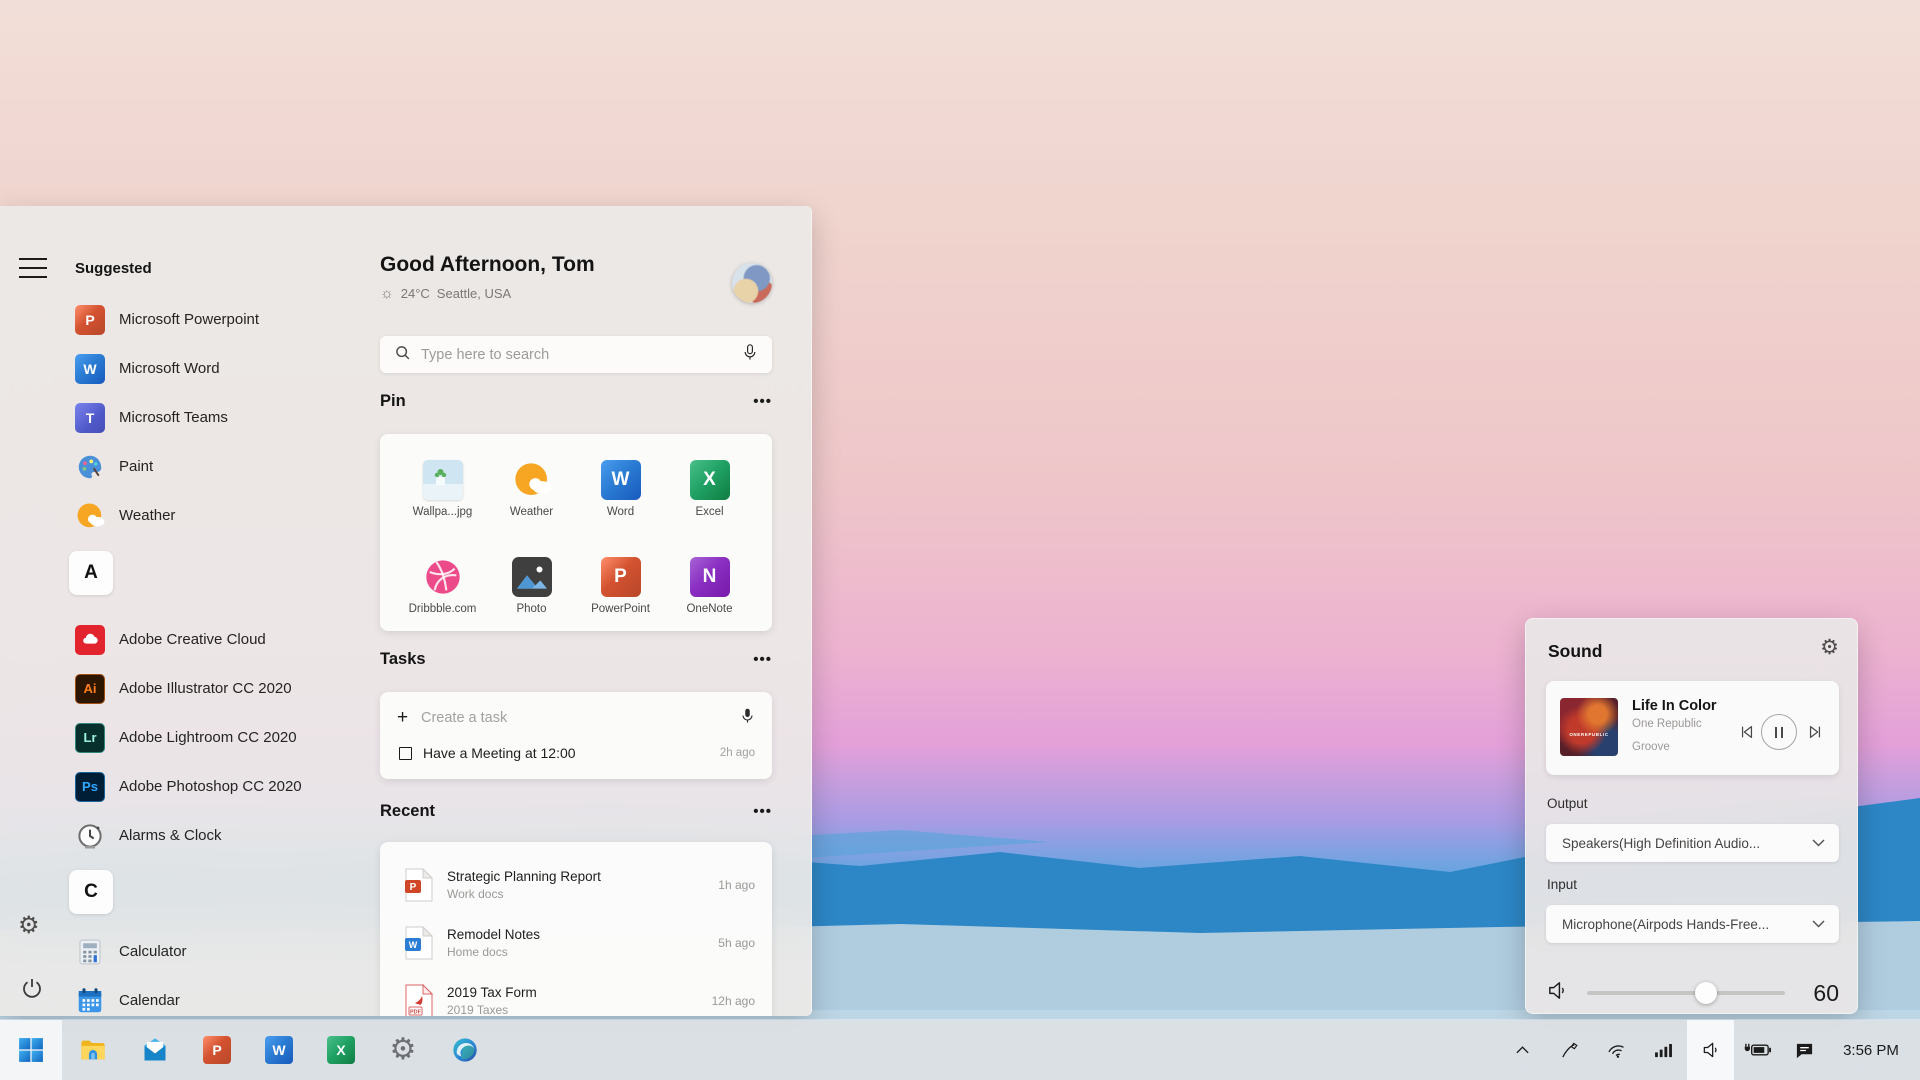 The height and width of the screenshot is (1080, 1920). I want to click on pdf-file-icon: PDF, so click(419, 1000).